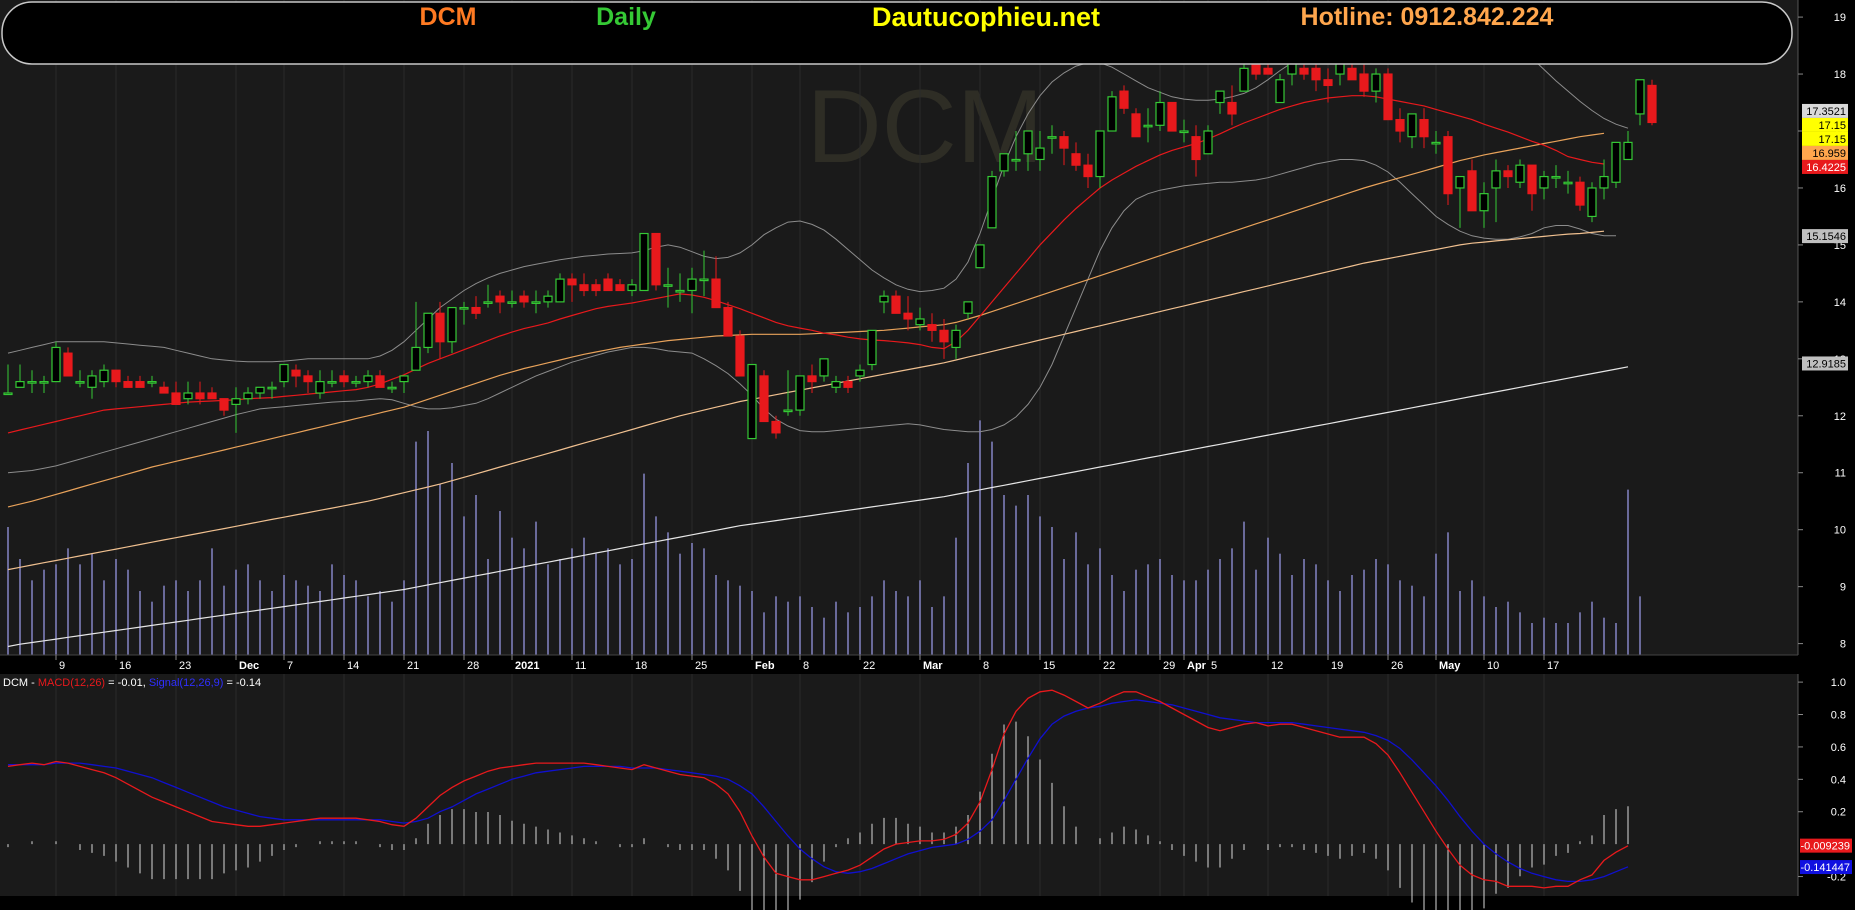  I want to click on macd-tick-label: 0.6, so click(1838, 748).